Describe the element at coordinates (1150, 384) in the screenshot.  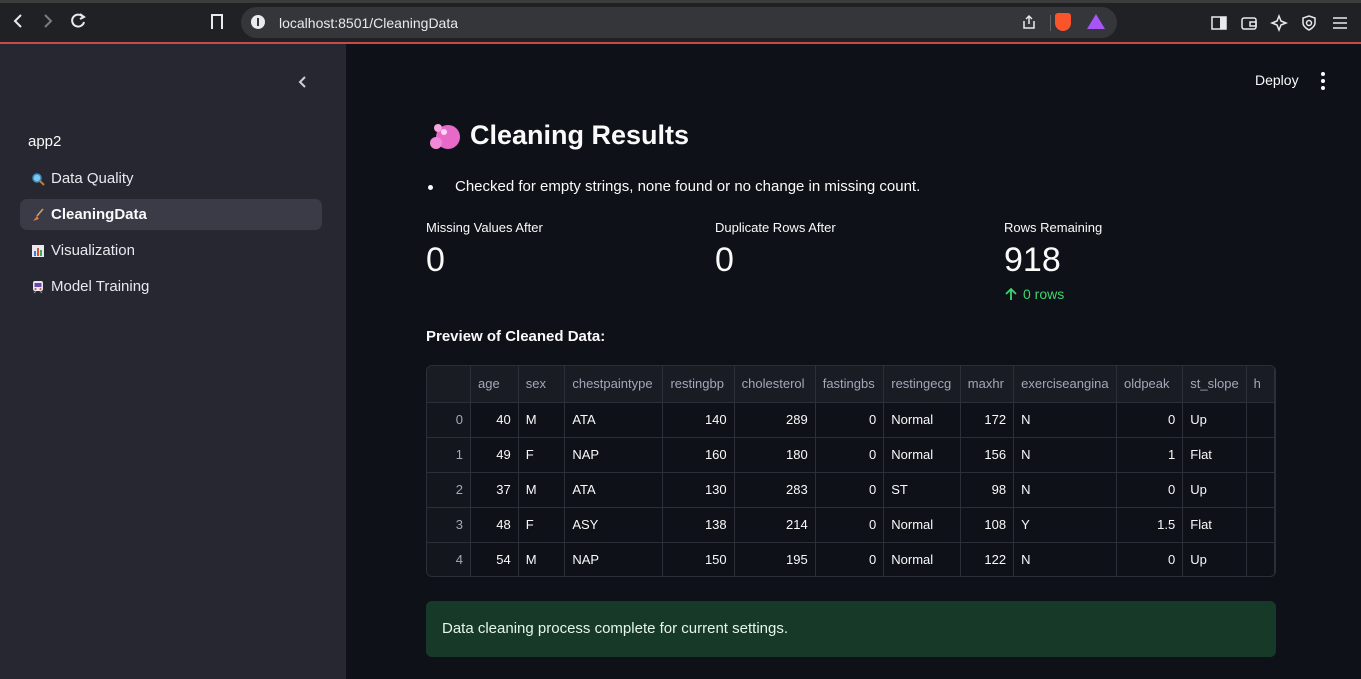
I see `column-header: oldpeak` at that location.